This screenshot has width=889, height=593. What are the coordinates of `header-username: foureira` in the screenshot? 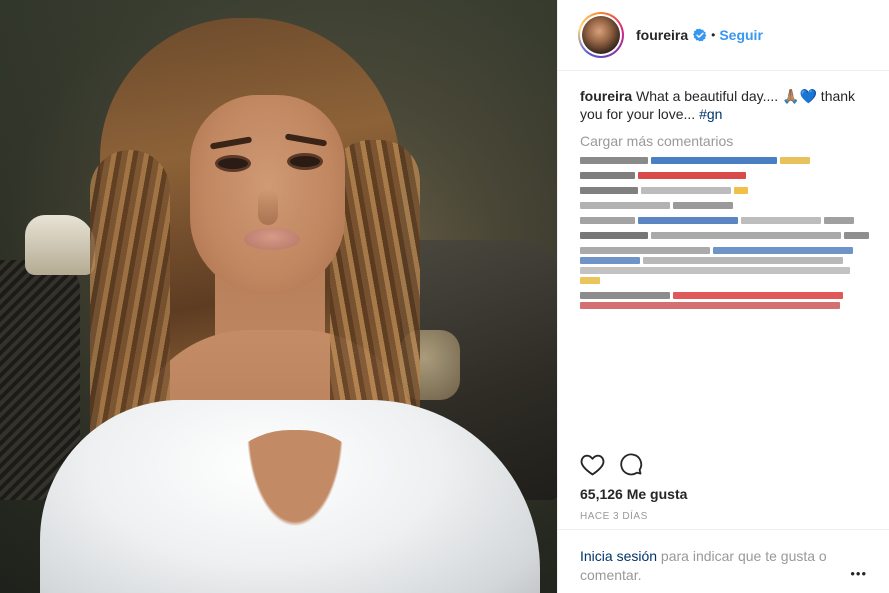 It's located at (662, 35).